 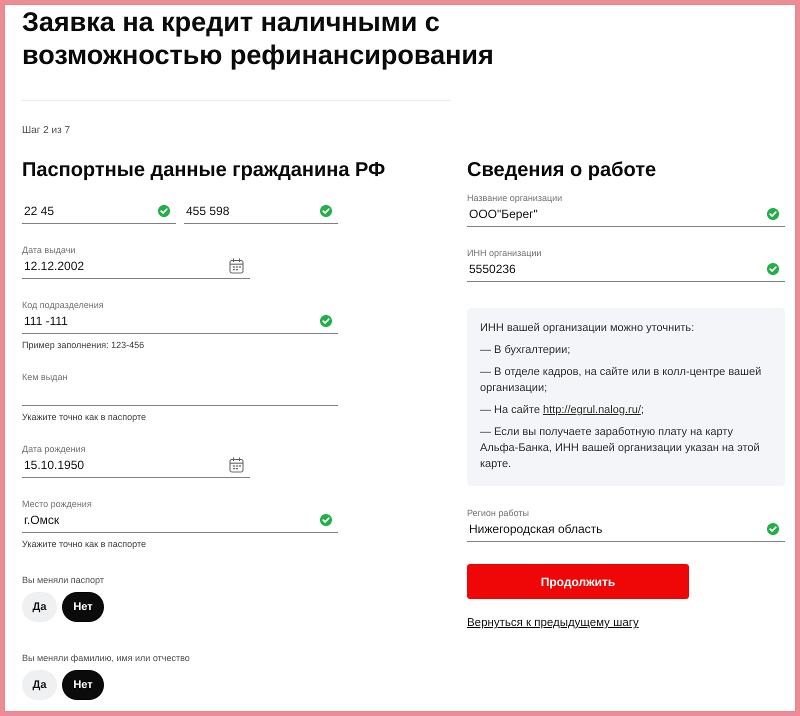 I want to click on back-link: Вернуться к предыдущему шагу, so click(x=553, y=623).